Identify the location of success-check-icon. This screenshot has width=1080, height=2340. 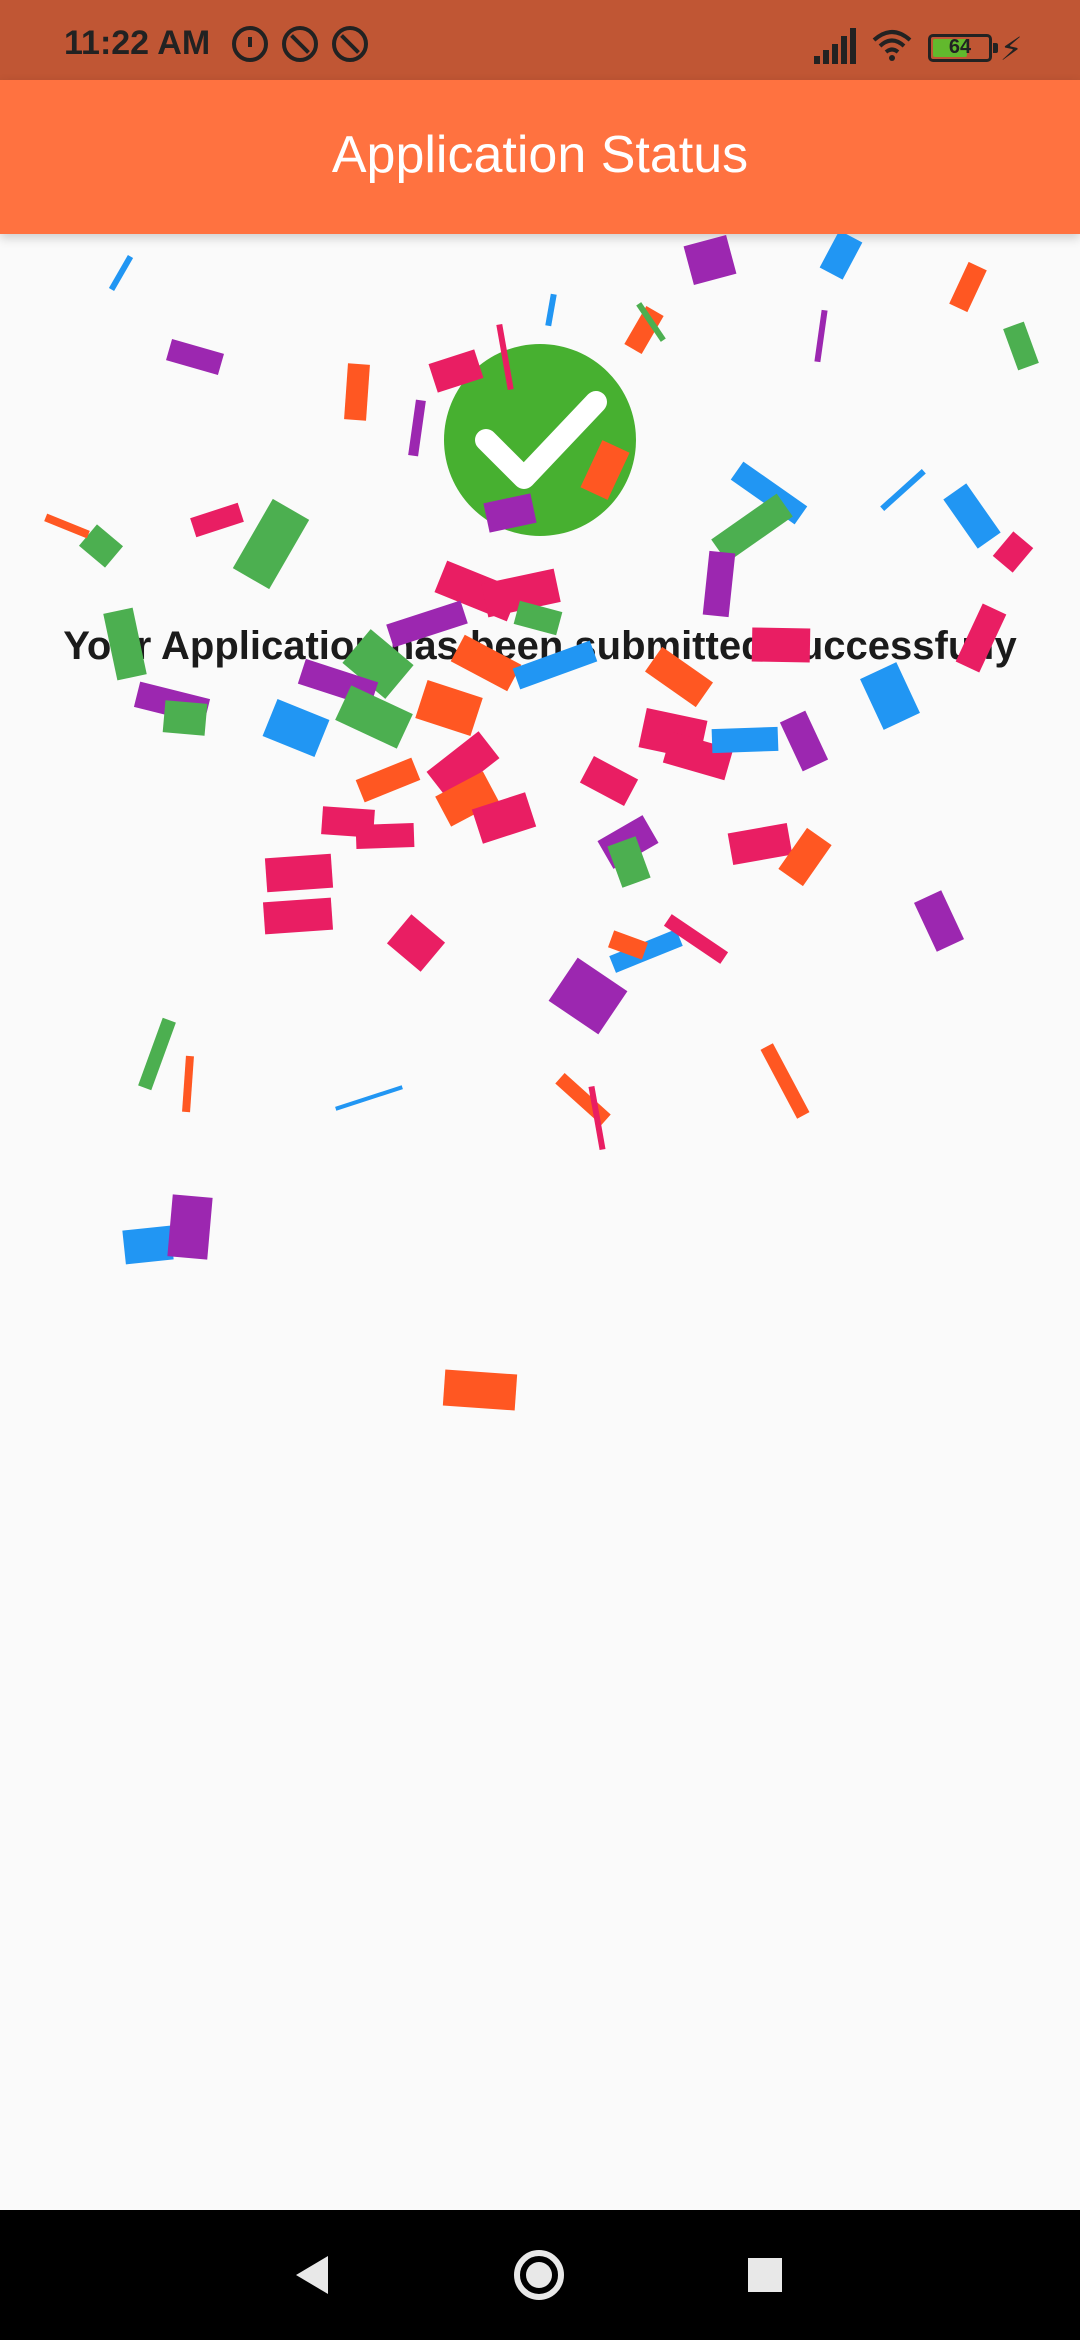
(540, 440).